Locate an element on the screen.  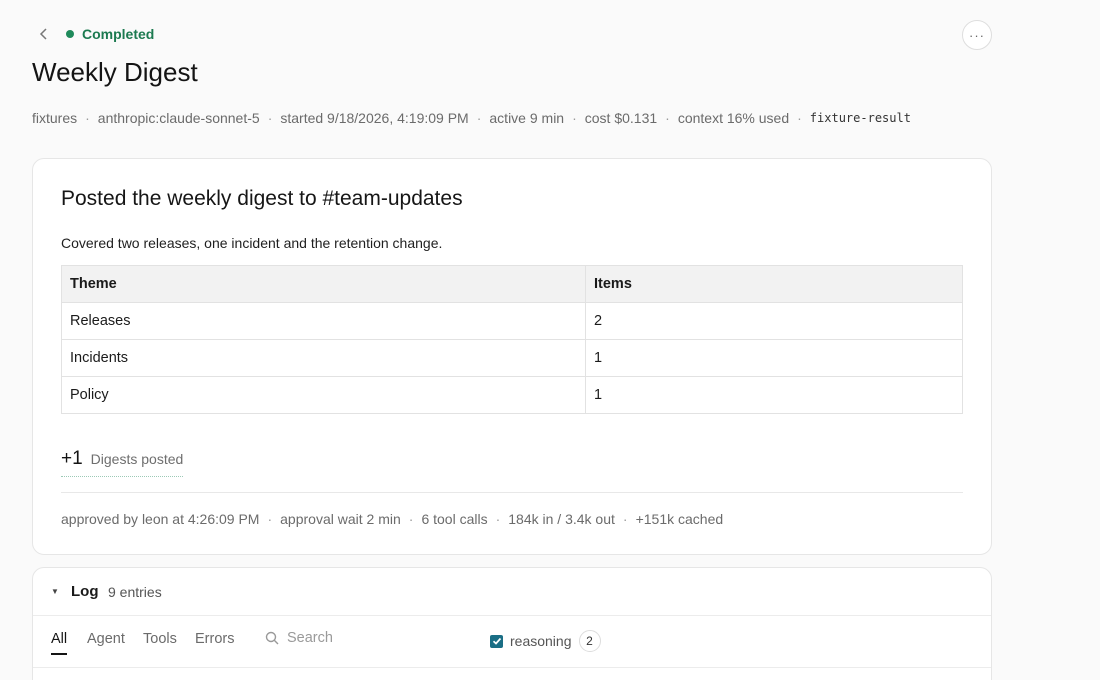
approved-by: approved by leon at 4:26:09 PM is located at coordinates (160, 519).